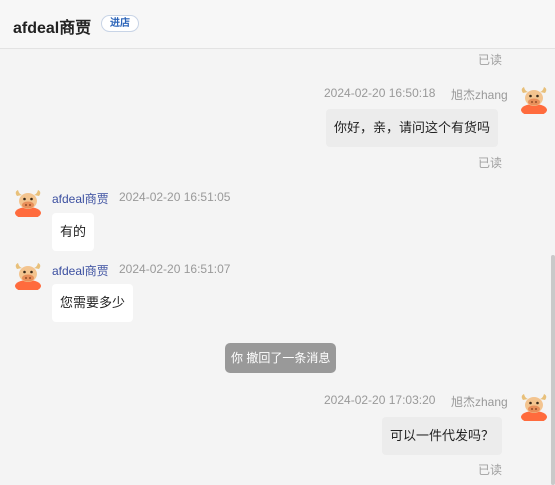 The width and height of the screenshot is (555, 485). What do you see at coordinates (281, 358) in the screenshot?
I see `recall-notice: 你 撤回了一条消息` at bounding box center [281, 358].